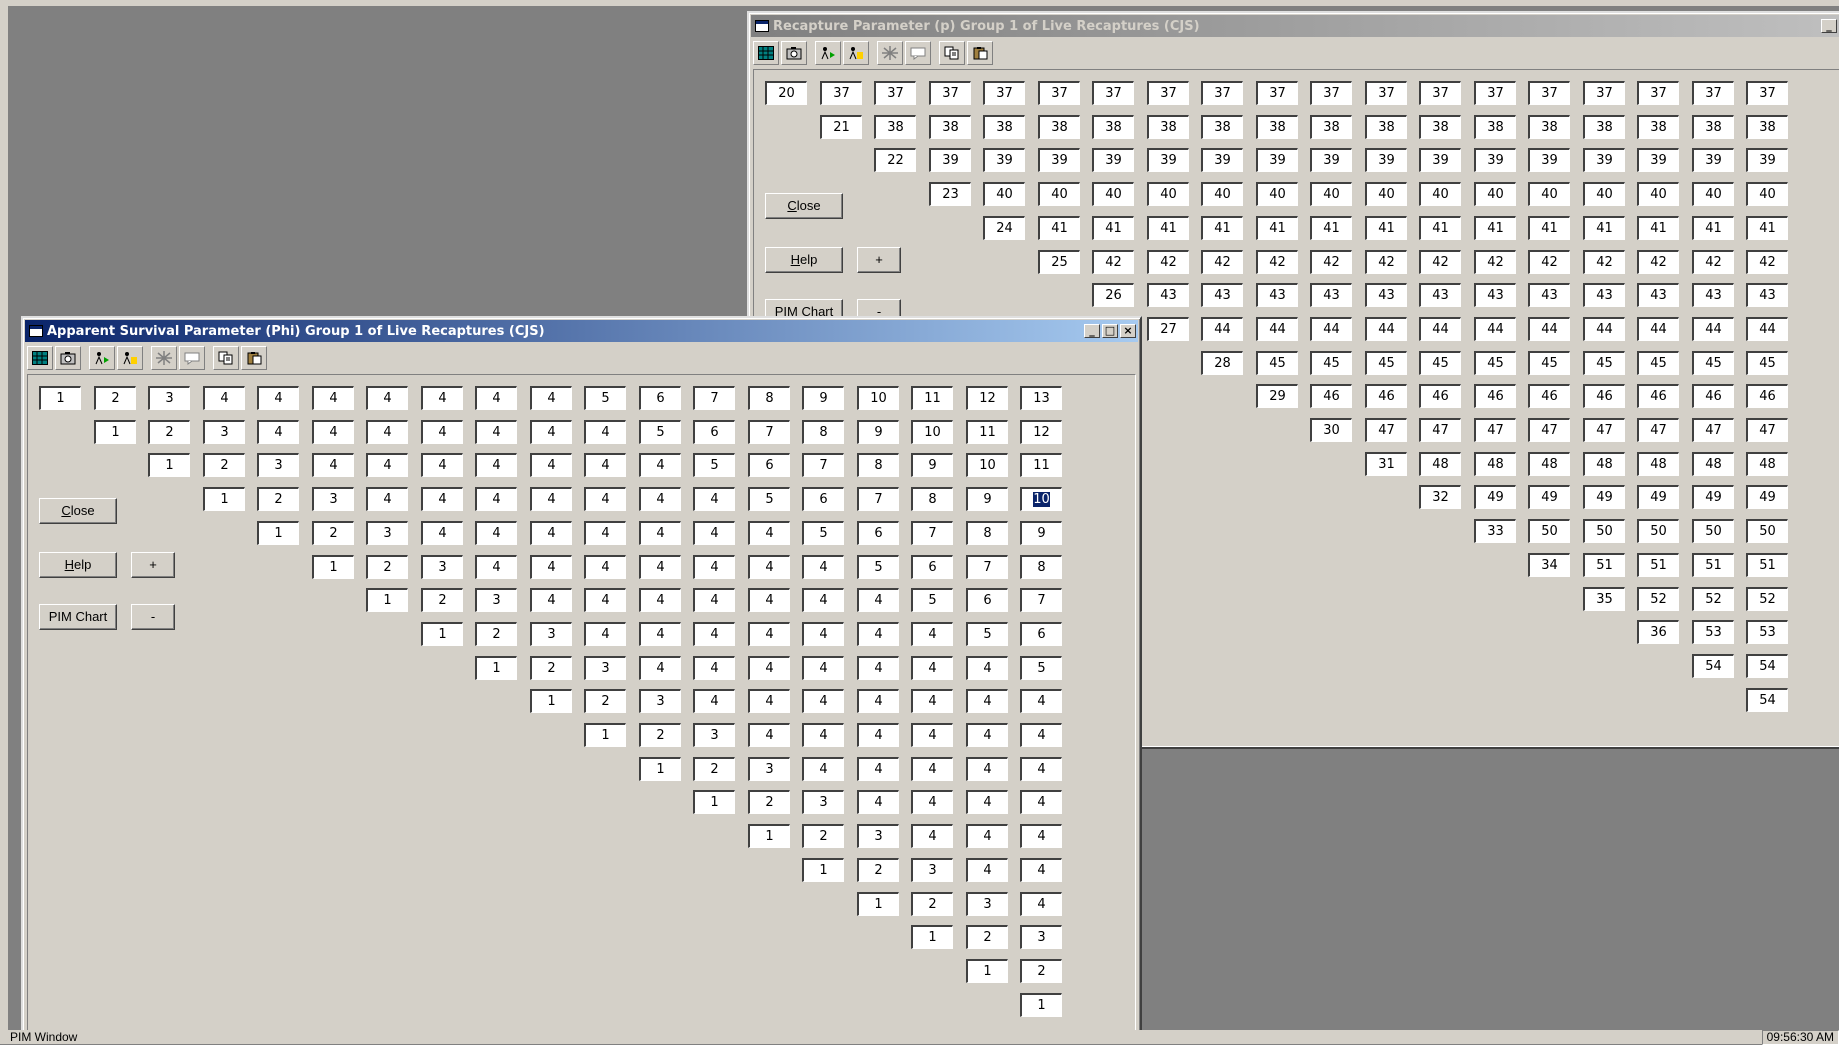 This screenshot has width=1839, height=1045. Describe the element at coordinates (1004, 228) in the screenshot. I see `pim-cell: 24` at that location.